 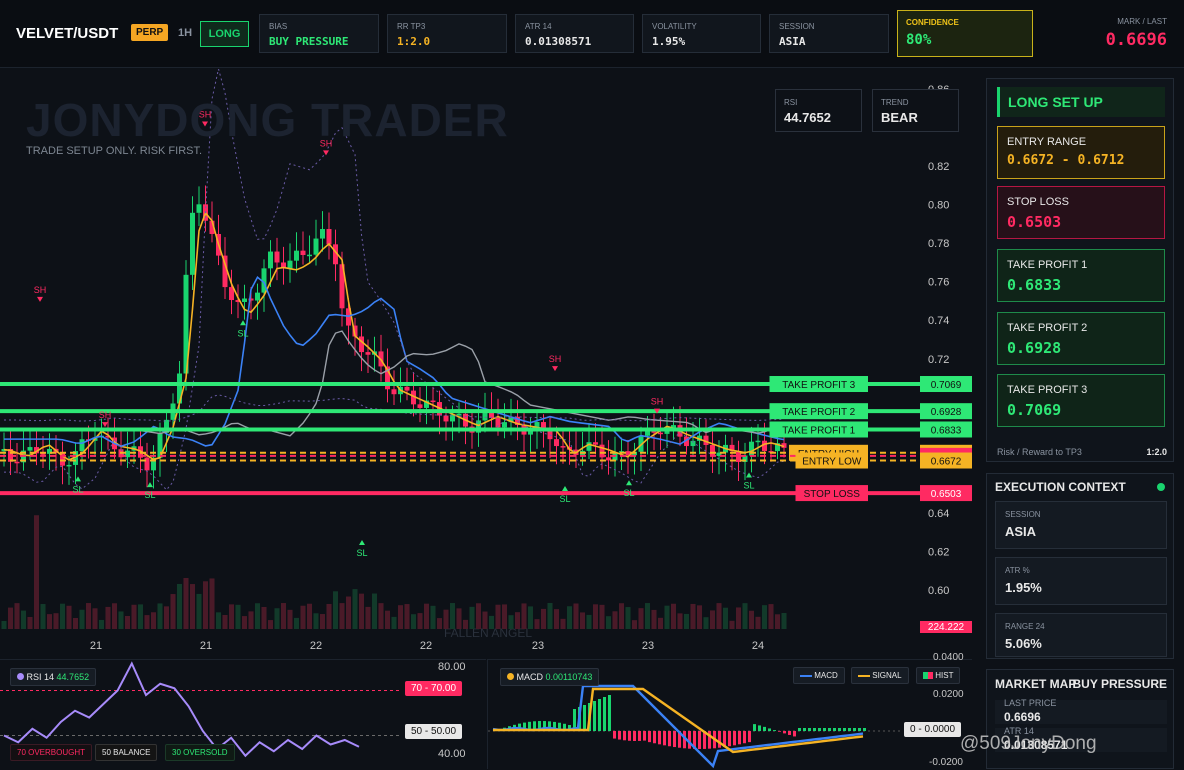 What do you see at coordinates (818, 412) in the screenshot?
I see `level-label: TAKE PROFIT 2` at bounding box center [818, 412].